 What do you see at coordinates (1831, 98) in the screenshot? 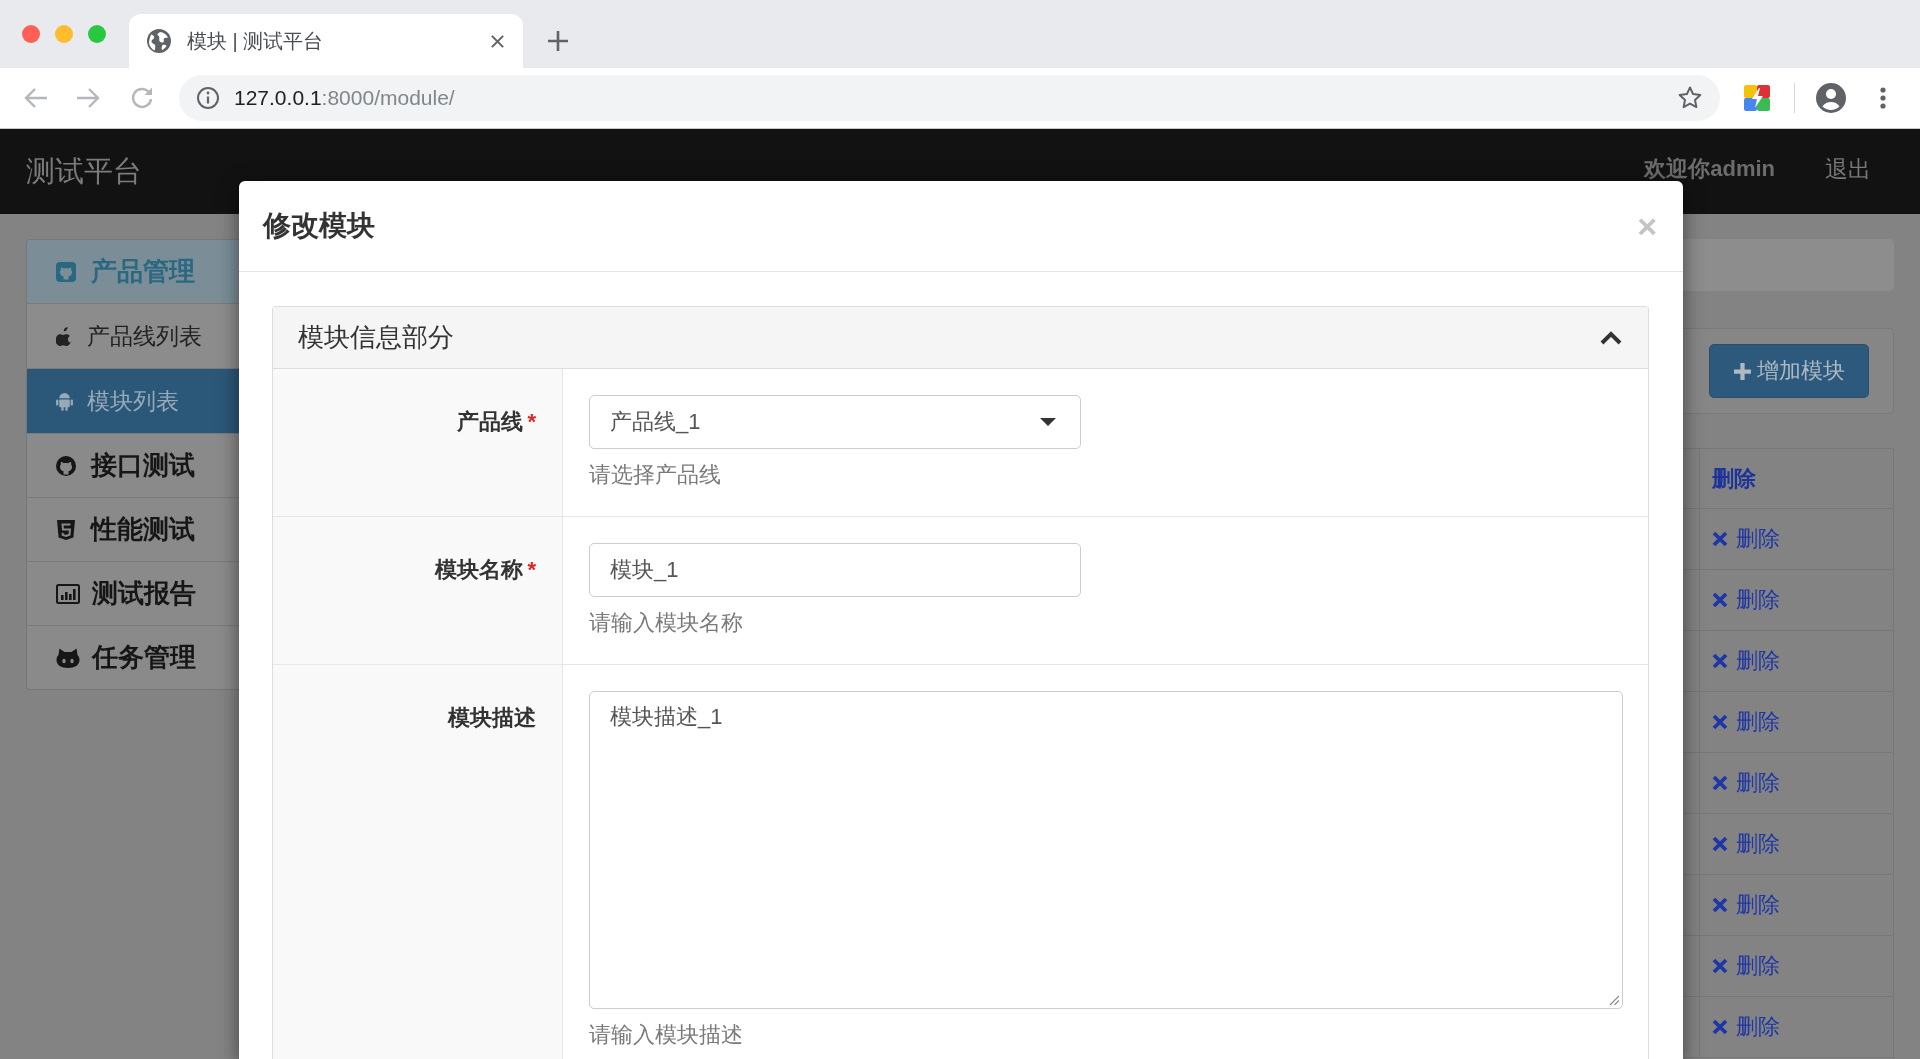
I see `account-icon` at bounding box center [1831, 98].